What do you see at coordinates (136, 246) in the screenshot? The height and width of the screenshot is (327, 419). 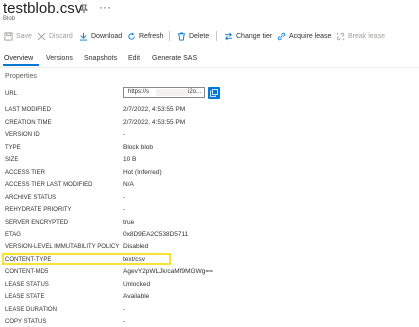 I see `property-value: Disabled` at bounding box center [136, 246].